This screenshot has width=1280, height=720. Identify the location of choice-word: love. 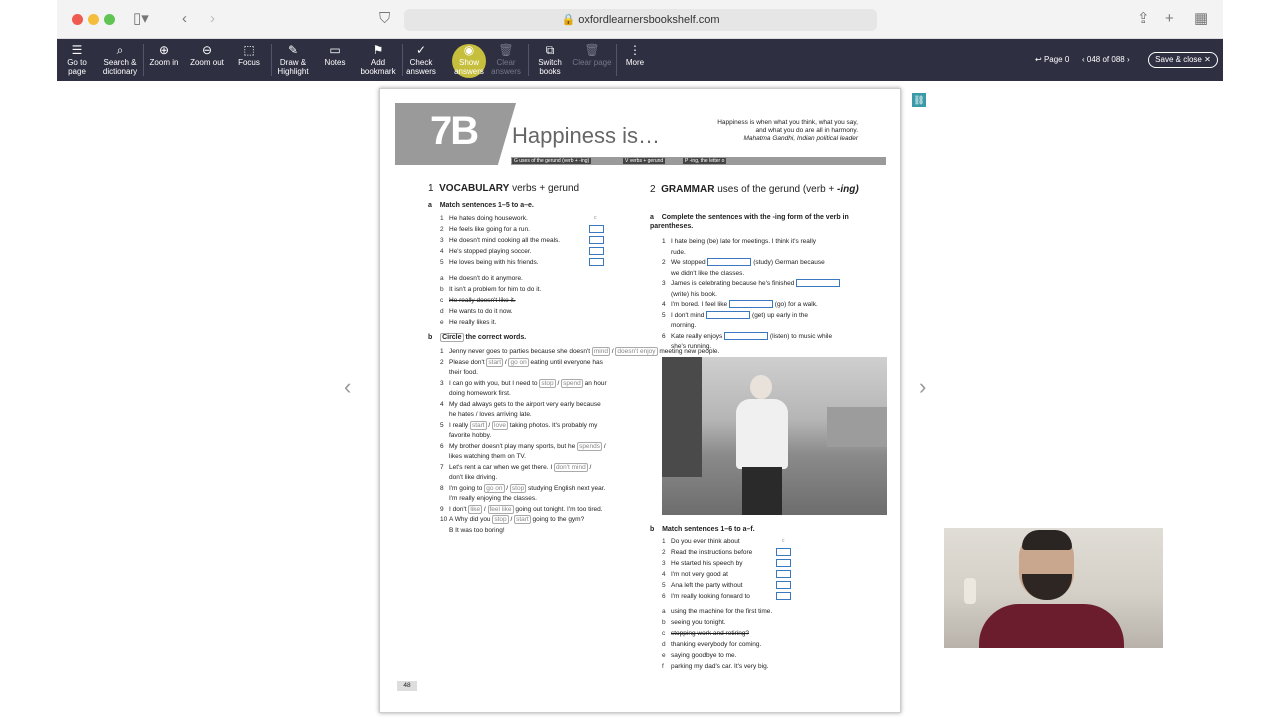
(500, 425).